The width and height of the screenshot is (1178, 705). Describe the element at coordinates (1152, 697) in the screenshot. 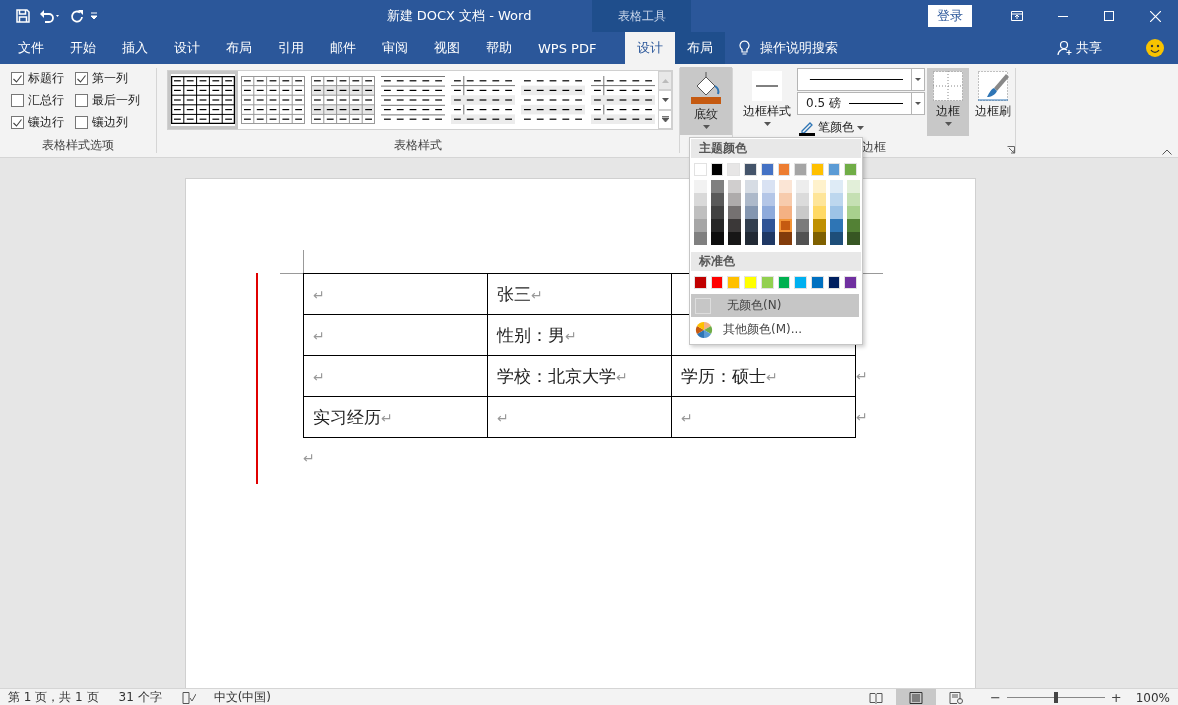

I see `zoom-level: 100%` at that location.